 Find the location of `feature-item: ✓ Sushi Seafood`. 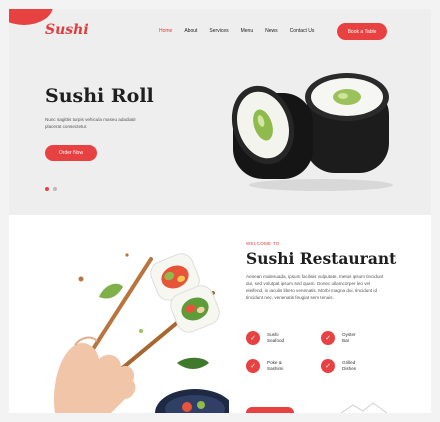

feature-item: ✓ Sushi Seafood is located at coordinates (283, 338).